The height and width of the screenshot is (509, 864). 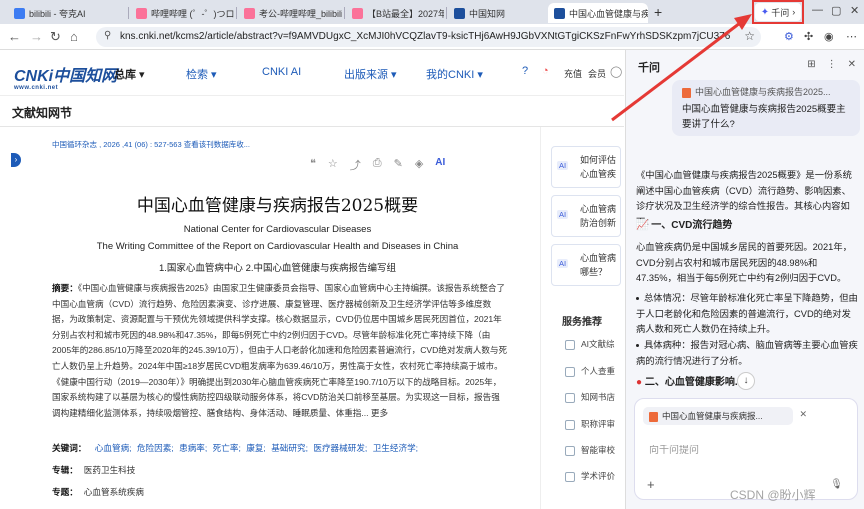 I want to click on nav-my-cnki: 我的CNKI ▾, so click(x=454, y=74).